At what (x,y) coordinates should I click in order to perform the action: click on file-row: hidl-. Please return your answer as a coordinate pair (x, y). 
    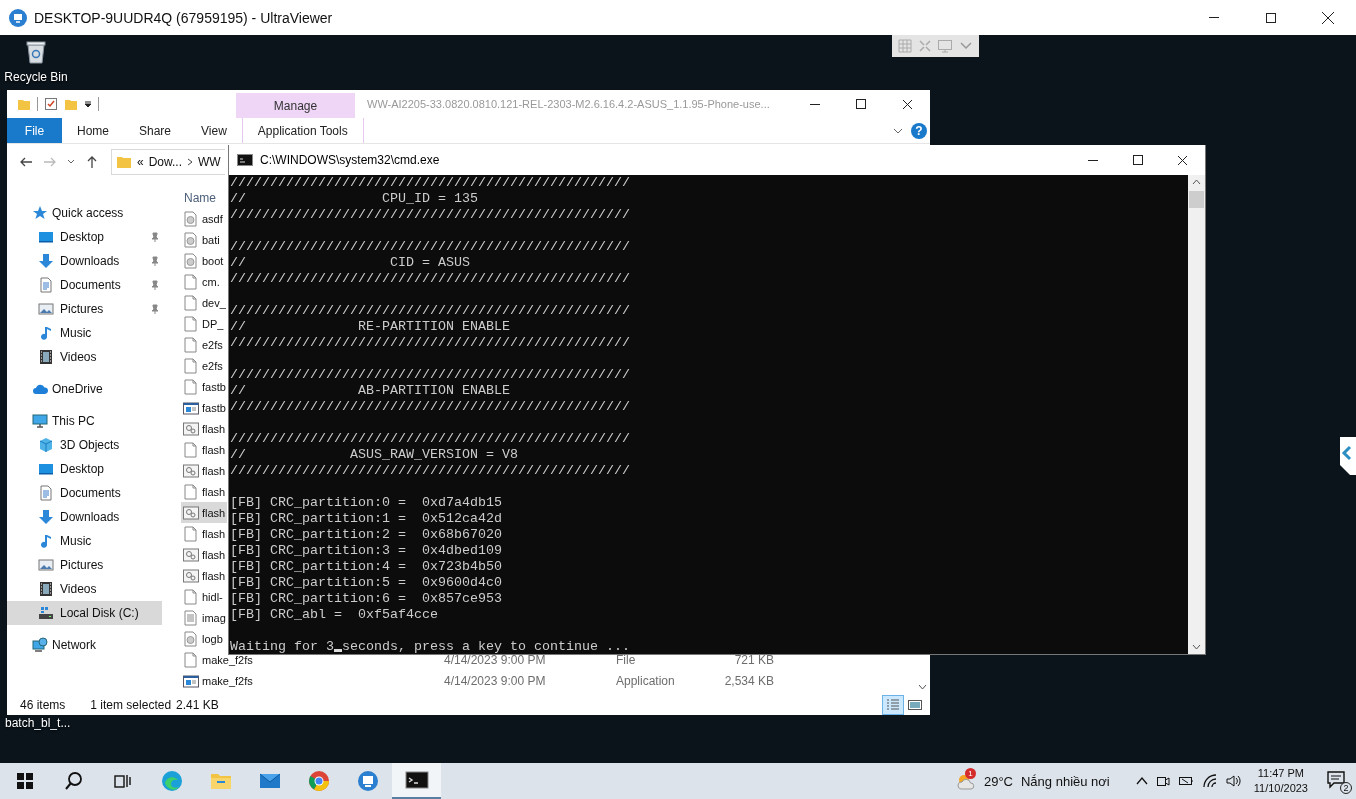
    Looking at the image, I should click on (204, 596).